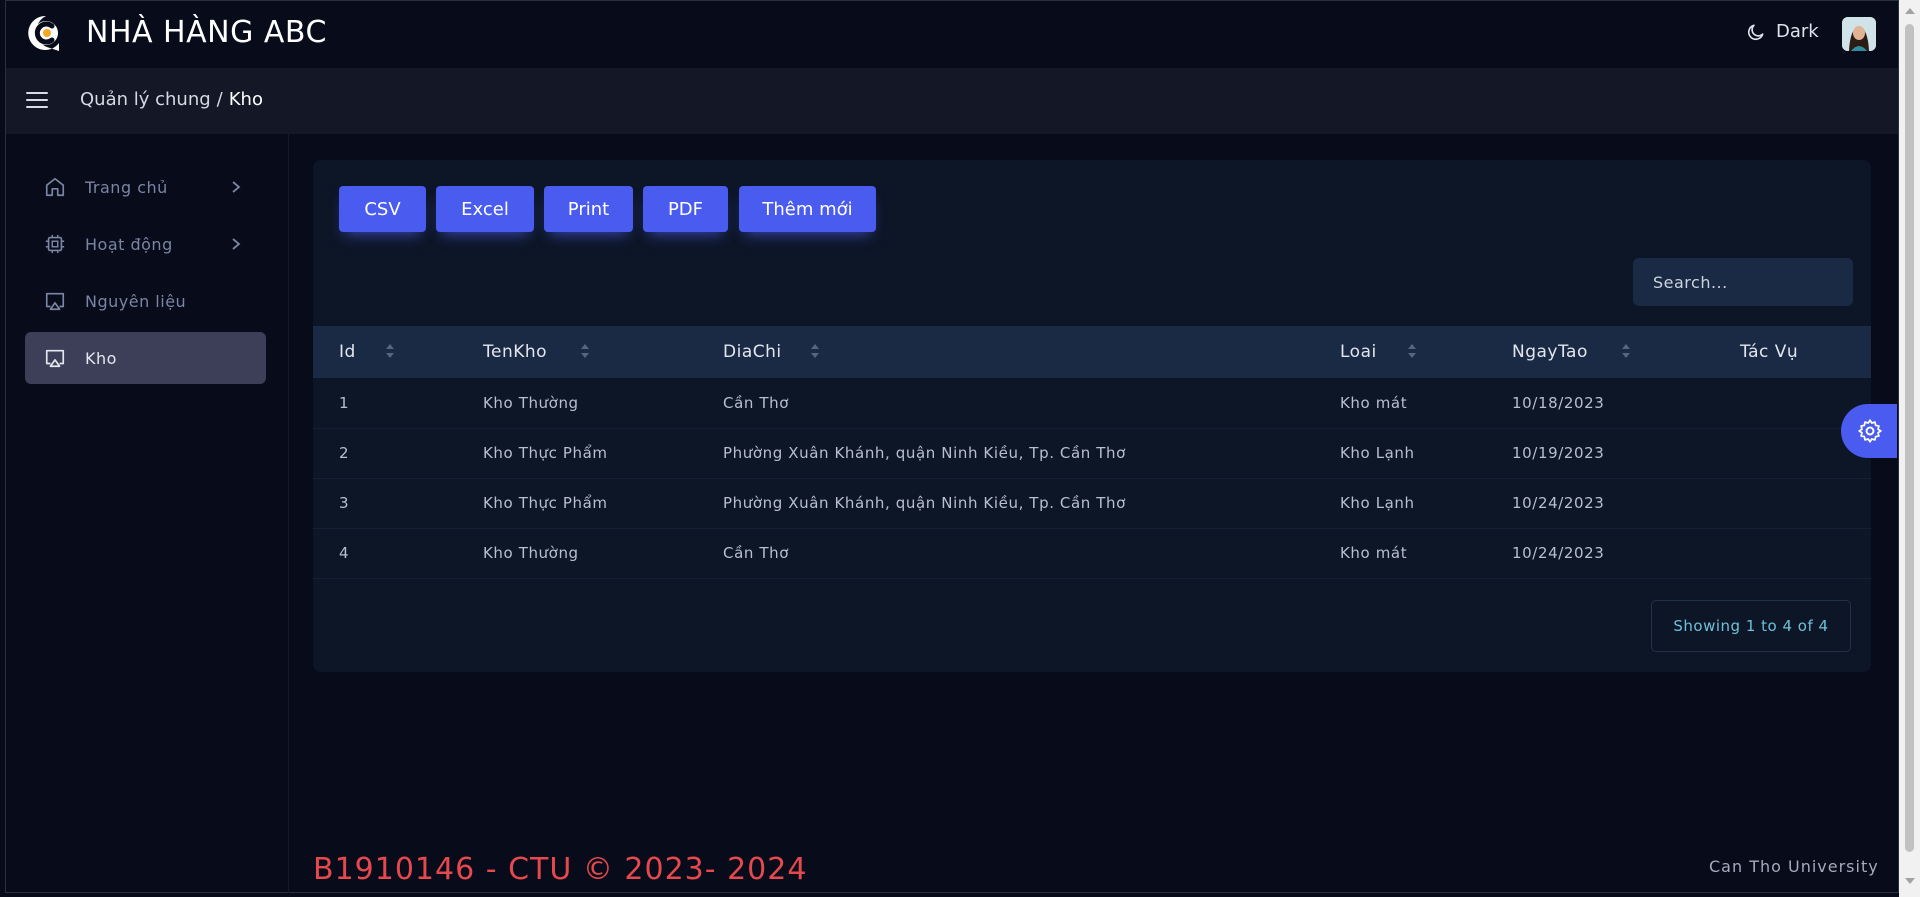 Image resolution: width=1920 pixels, height=897 pixels. I want to click on csv-button: CSV, so click(382, 209).